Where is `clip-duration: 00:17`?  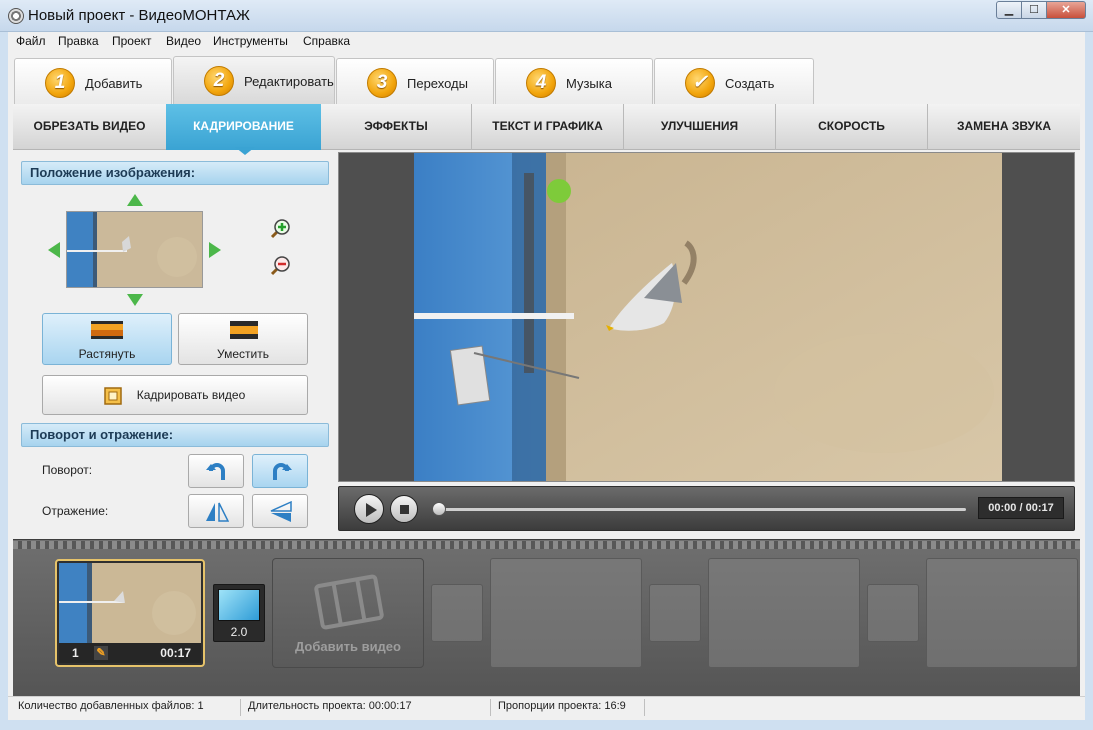 clip-duration: 00:17 is located at coordinates (175, 653).